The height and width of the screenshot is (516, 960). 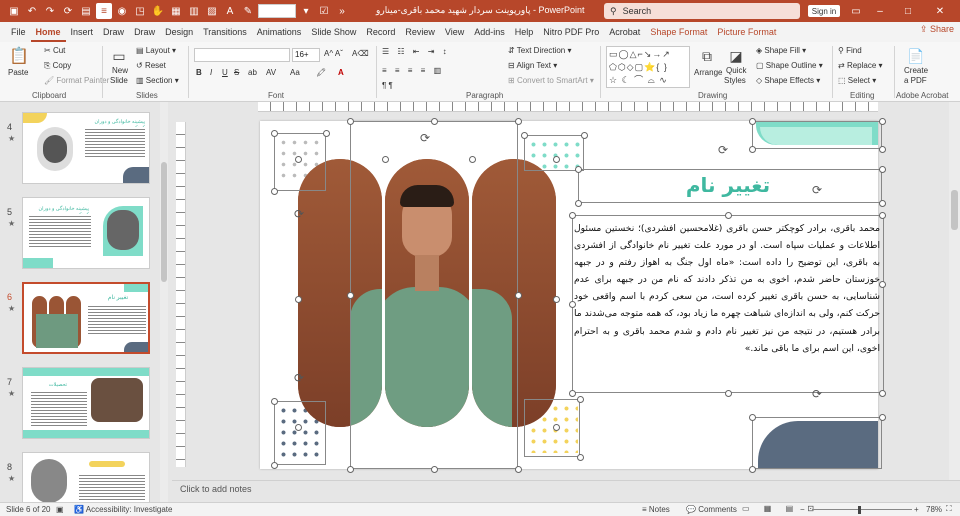 I want to click on tab-help: Help, so click(x=524, y=32).